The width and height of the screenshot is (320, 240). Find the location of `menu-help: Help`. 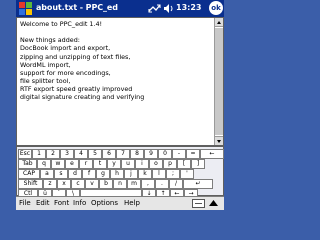

menu-help: Help is located at coordinates (132, 203).